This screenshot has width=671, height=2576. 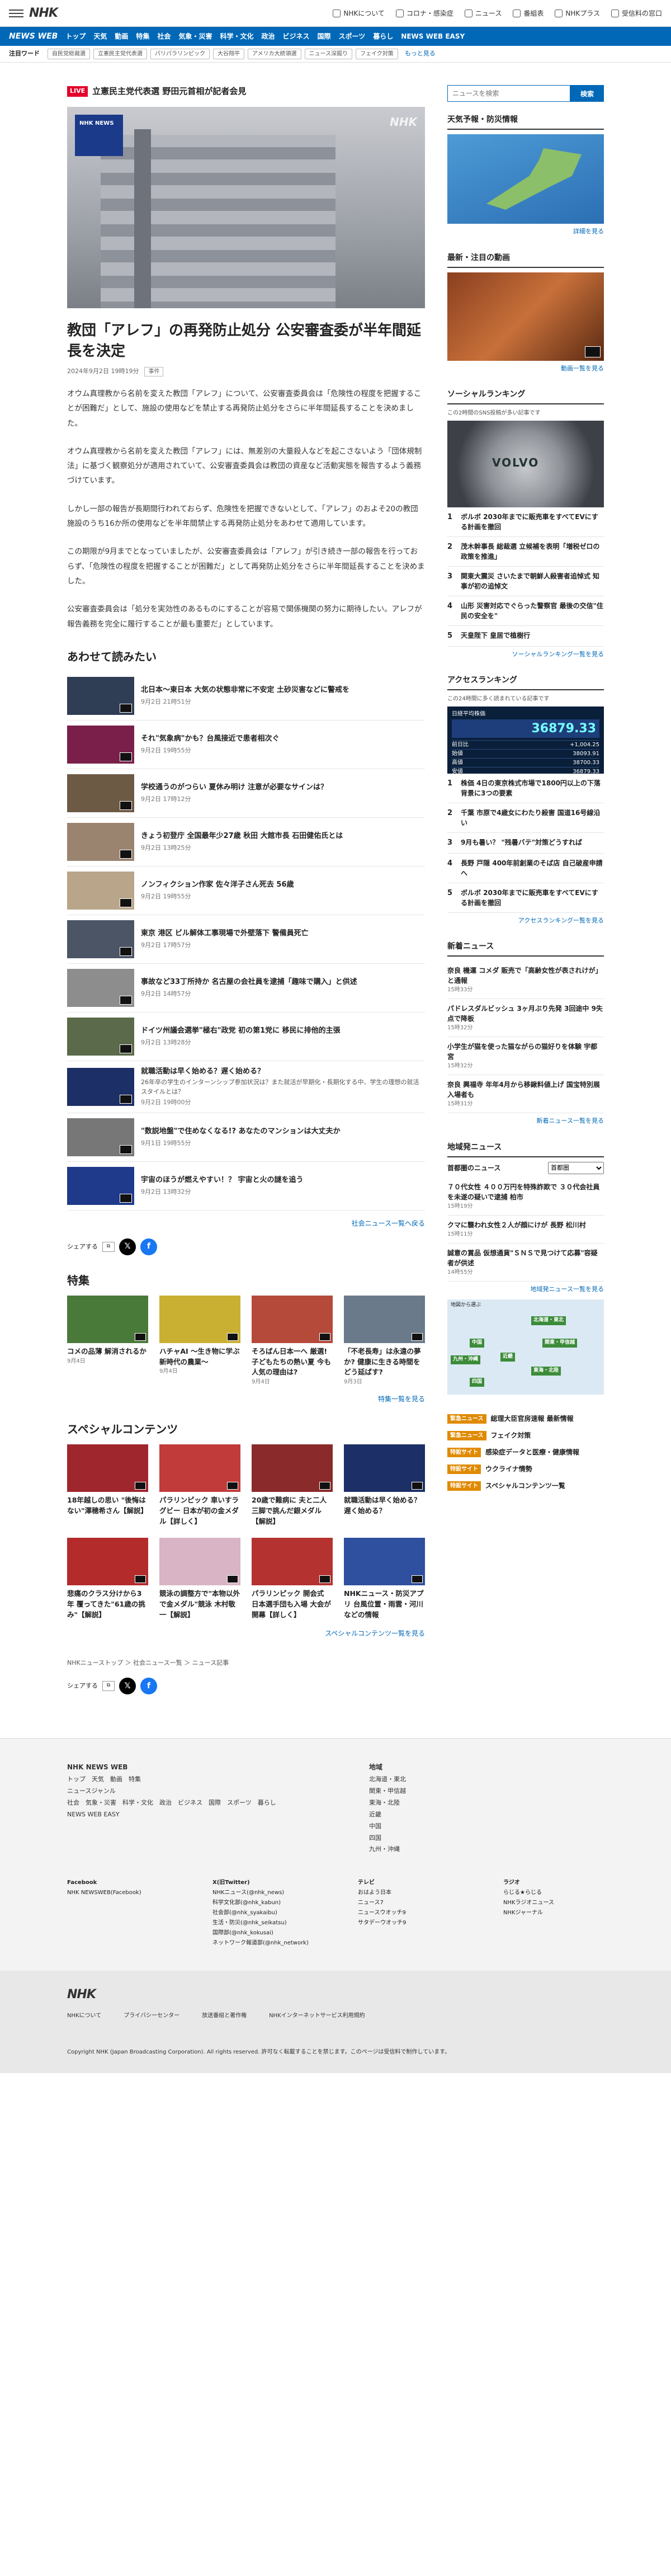 I want to click on nav-weather: 天気, so click(x=100, y=36).